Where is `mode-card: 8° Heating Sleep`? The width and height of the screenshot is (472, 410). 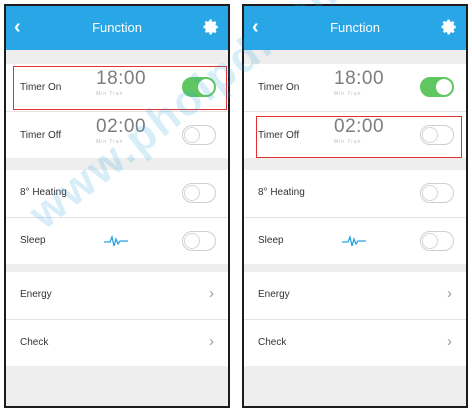 mode-card: 8° Heating Sleep is located at coordinates (355, 217).